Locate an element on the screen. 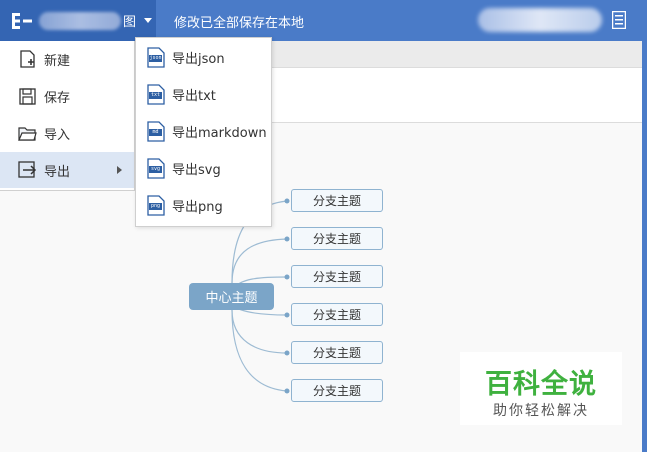 The width and height of the screenshot is (647, 452). export-item-label: 导出png is located at coordinates (197, 207).